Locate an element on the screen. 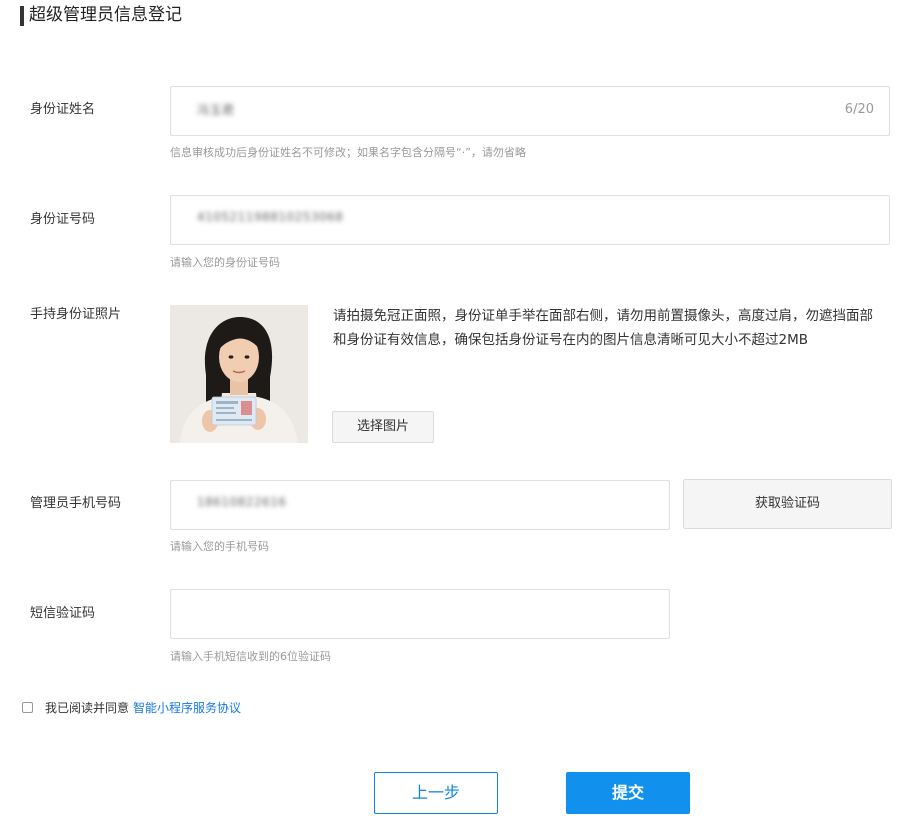  sms-code-hint: 请输入手机短信收到的6位验证码 is located at coordinates (250, 656).